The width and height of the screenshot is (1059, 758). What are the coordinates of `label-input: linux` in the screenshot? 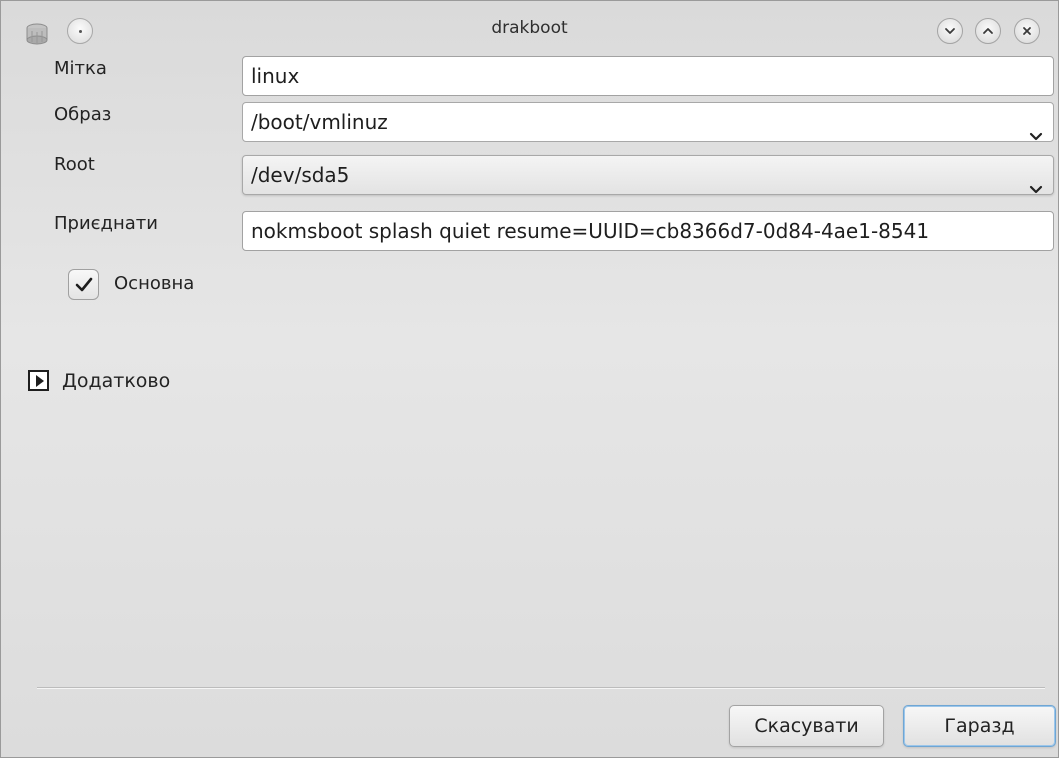 It's located at (648, 76).